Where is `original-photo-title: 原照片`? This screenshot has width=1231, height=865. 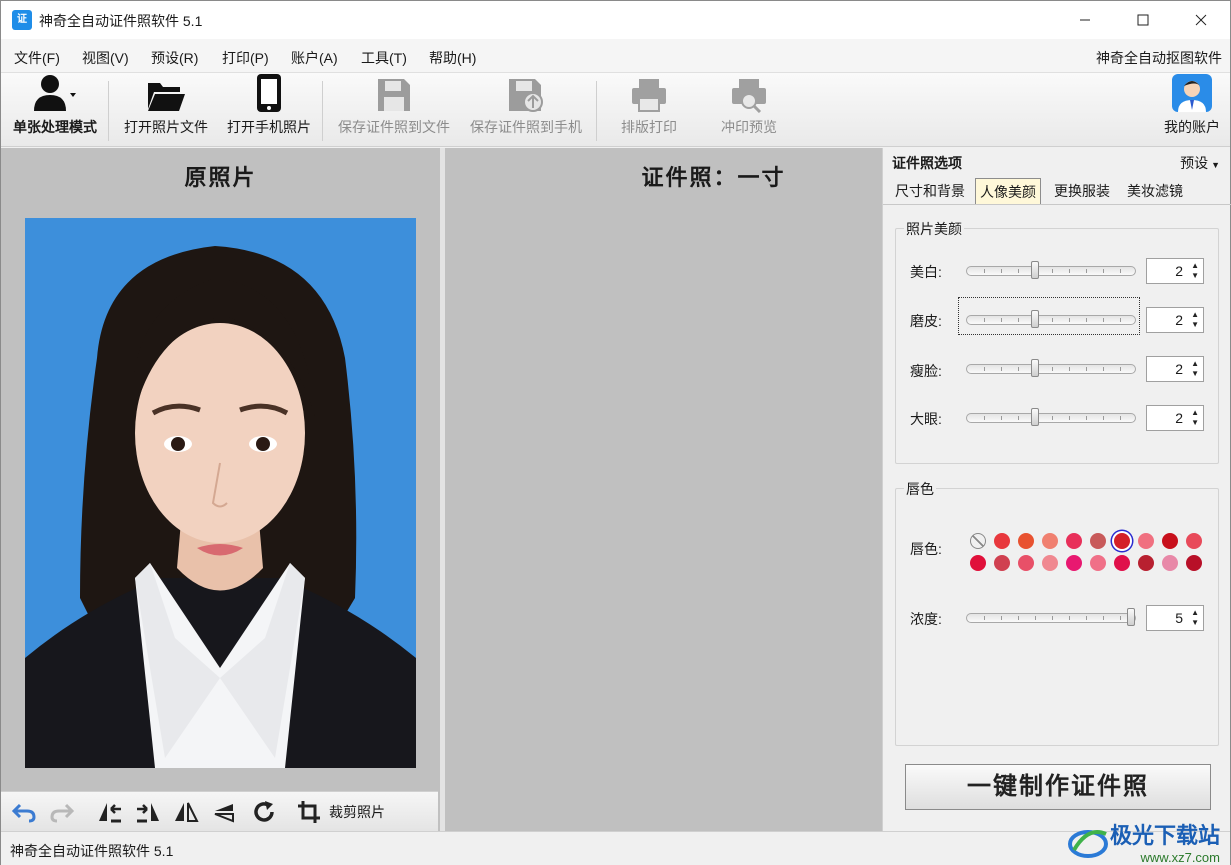 original-photo-title: 原照片 is located at coordinates (220, 177).